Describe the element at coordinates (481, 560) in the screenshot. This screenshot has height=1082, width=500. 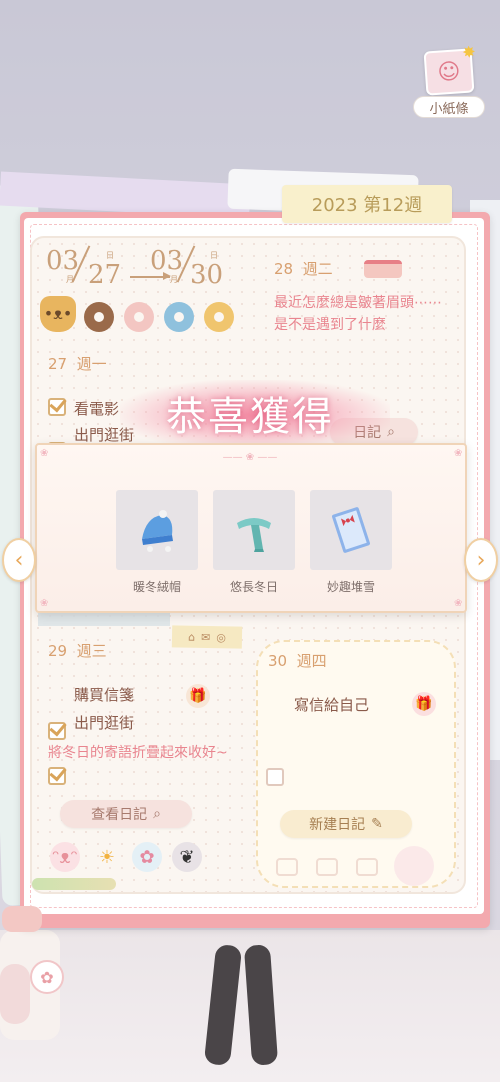
I see `next-week-arrow-icon: ›` at that location.